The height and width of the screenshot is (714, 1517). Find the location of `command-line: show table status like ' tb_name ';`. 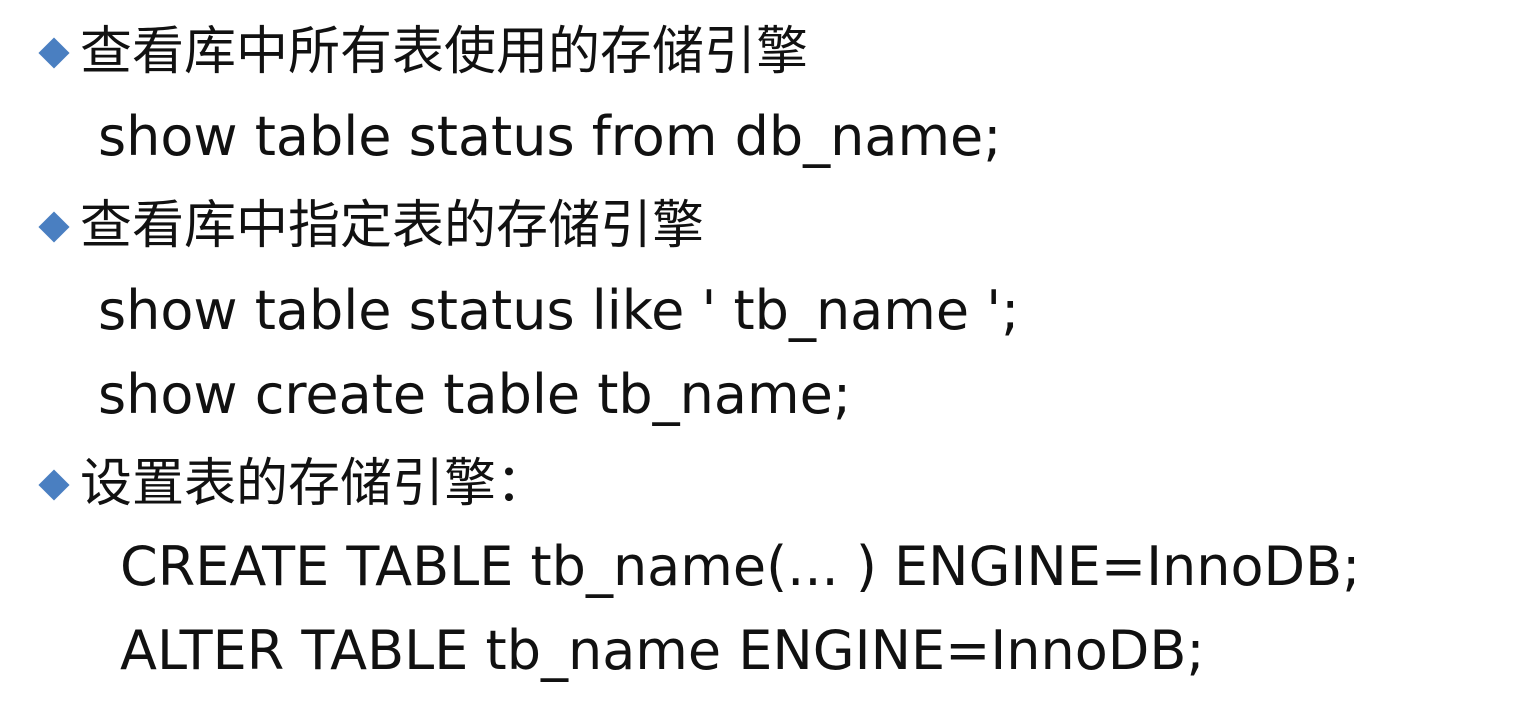

command-line: show table status like ' tb_name '; is located at coordinates (559, 310).